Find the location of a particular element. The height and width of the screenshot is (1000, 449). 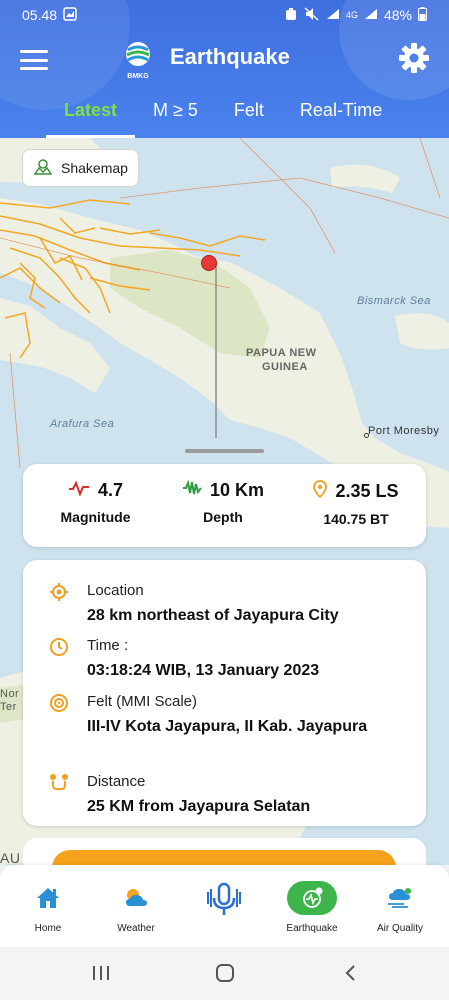

air-quality-icon is located at coordinates (400, 898).